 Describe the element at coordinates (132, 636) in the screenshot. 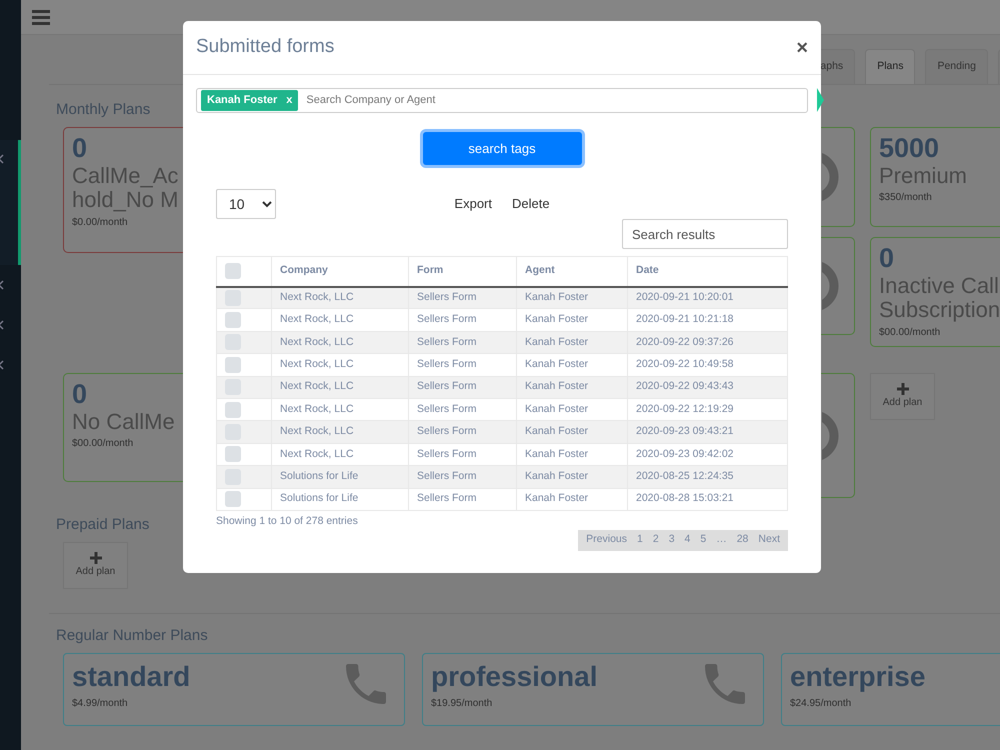

I see `section-heading: Regular Number Plans` at that location.